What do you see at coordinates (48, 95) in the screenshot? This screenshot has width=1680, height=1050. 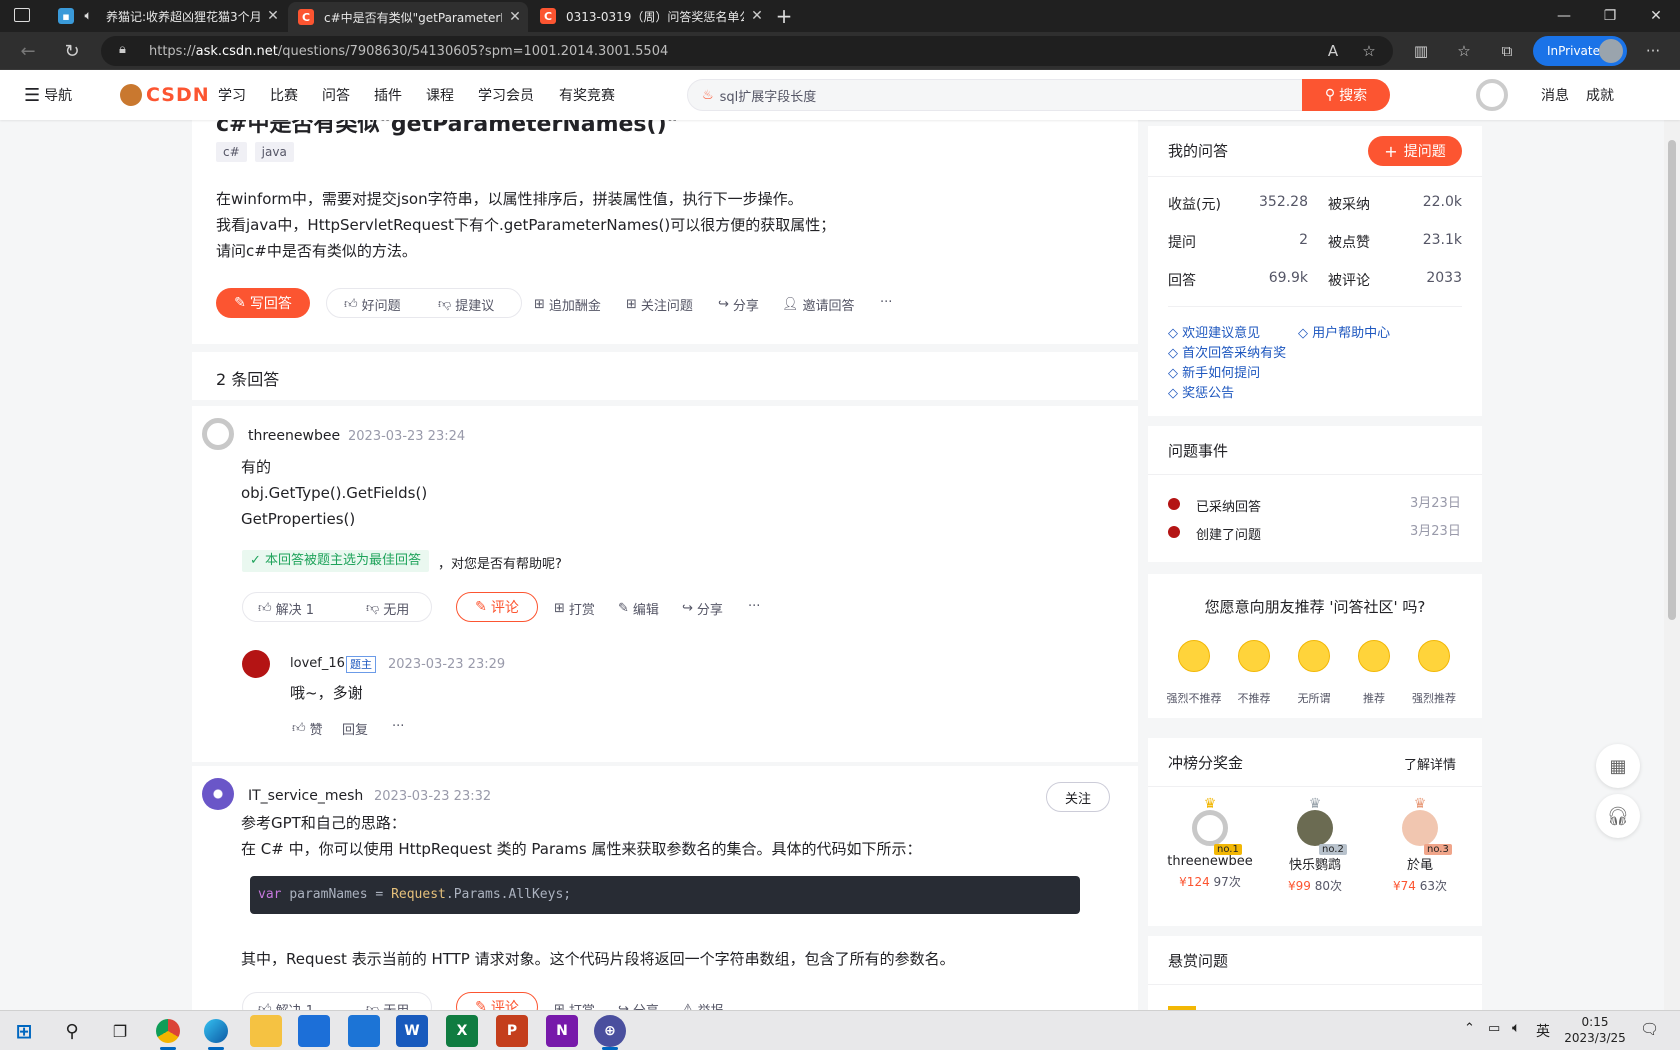 I see `nav-menu-button: ☰ 导航` at bounding box center [48, 95].